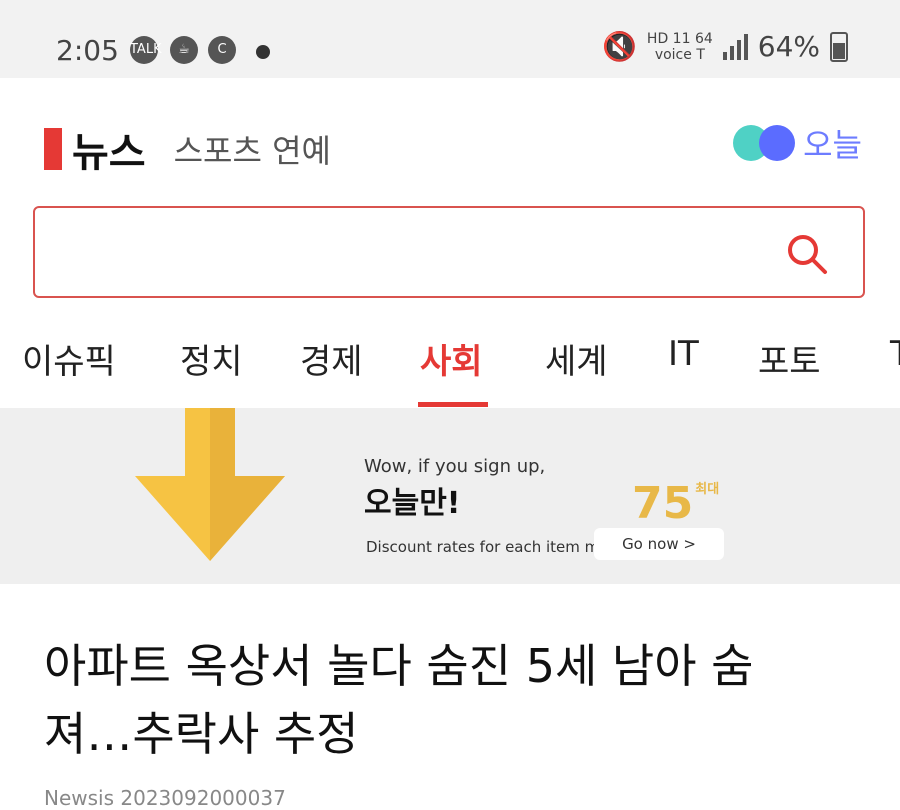 This screenshot has height=810, width=900. I want to click on article-title-line2: 져…추락사 추정, so click(201, 734).